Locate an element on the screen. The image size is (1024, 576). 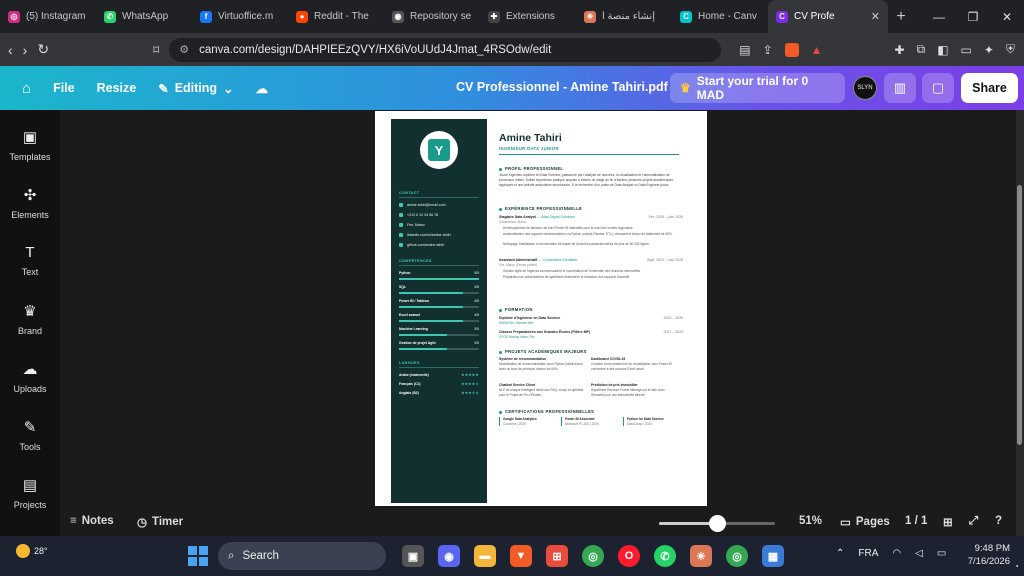
leo-ai-icon: ✦ is located at coordinates (989, 50).